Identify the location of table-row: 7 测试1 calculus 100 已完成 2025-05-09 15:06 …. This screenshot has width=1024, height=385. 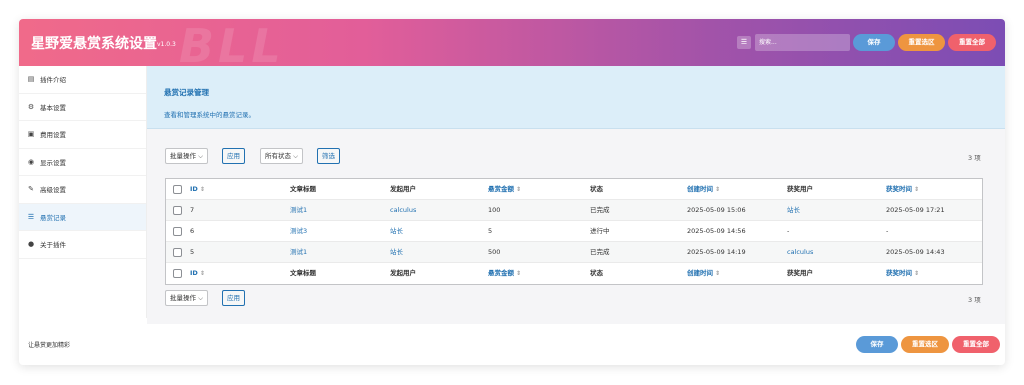
(574, 210).